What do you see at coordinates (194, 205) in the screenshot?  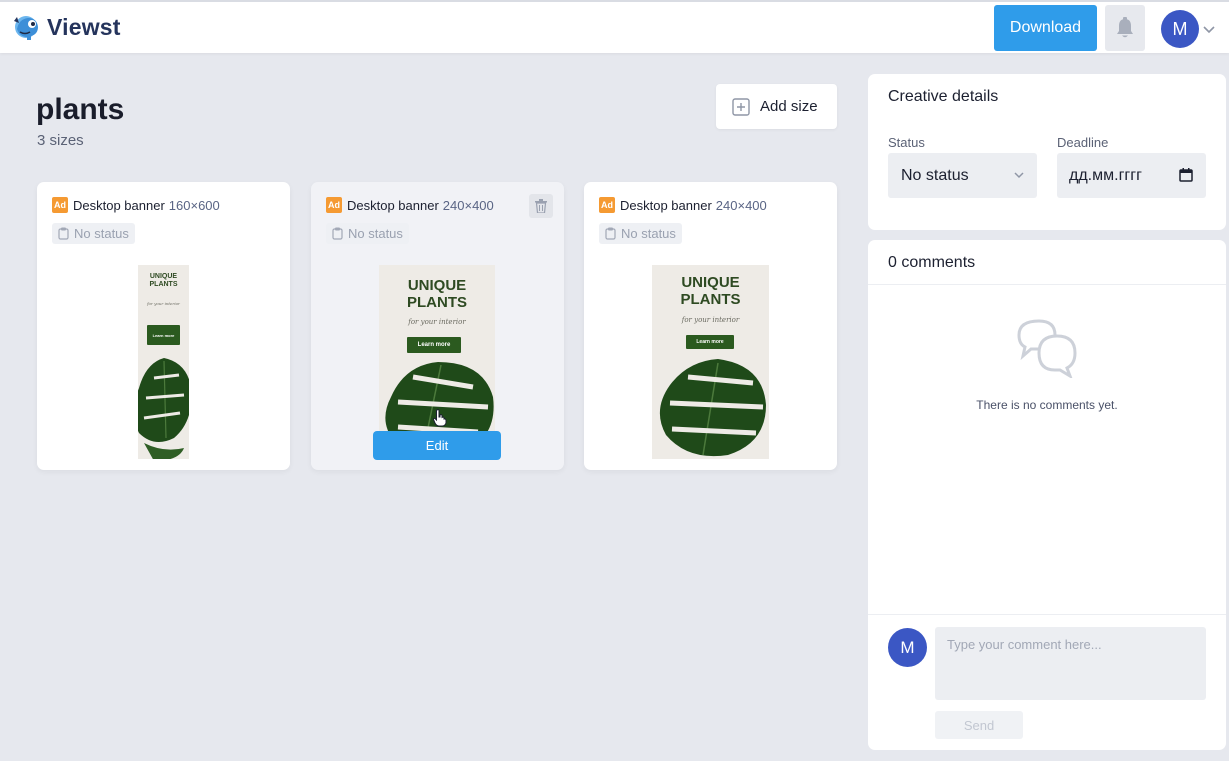 I see `card-size: 160×600` at bounding box center [194, 205].